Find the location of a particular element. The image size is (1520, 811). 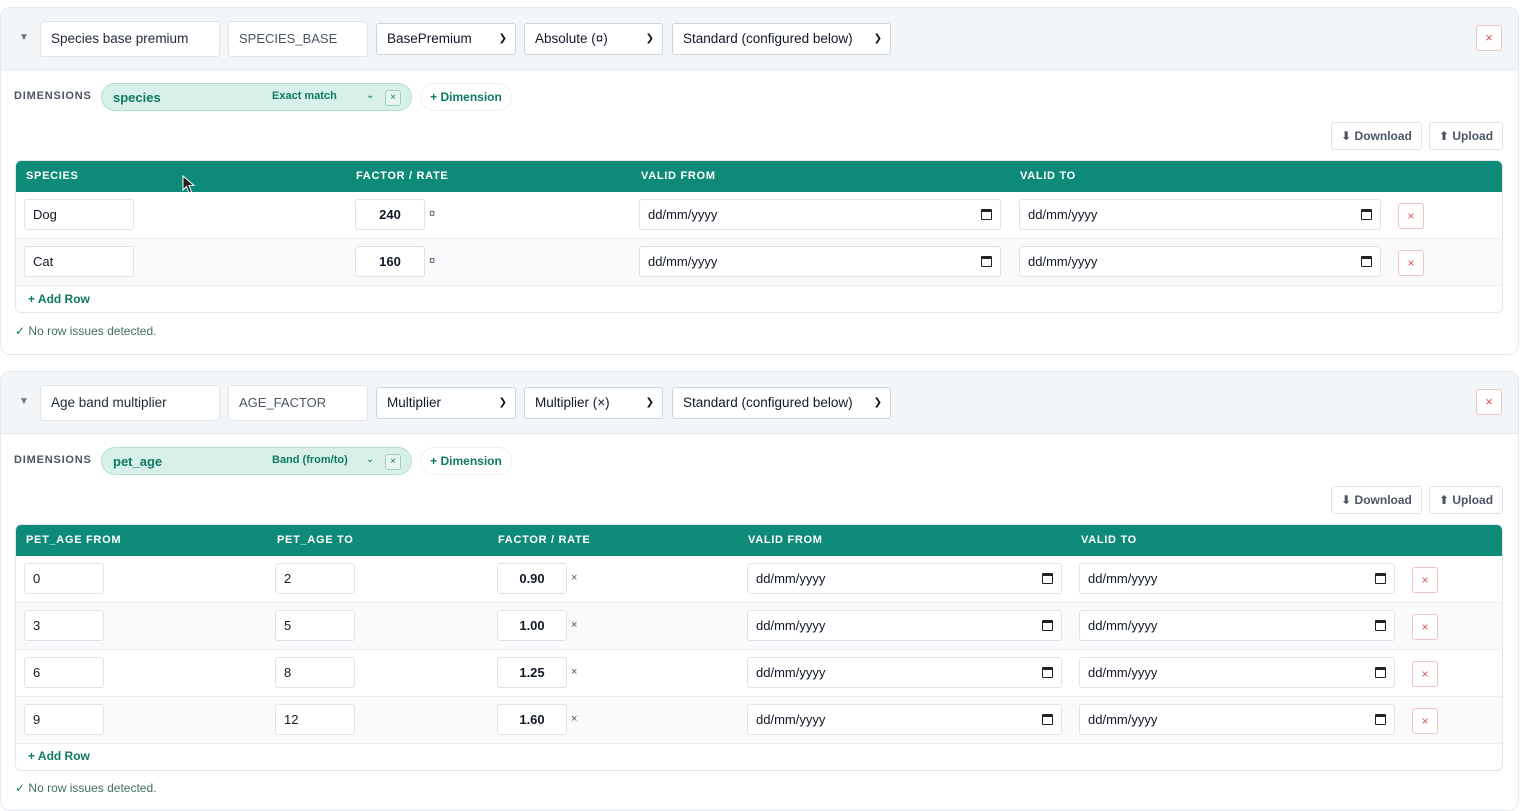

rate-input: 0.90 is located at coordinates (532, 578).